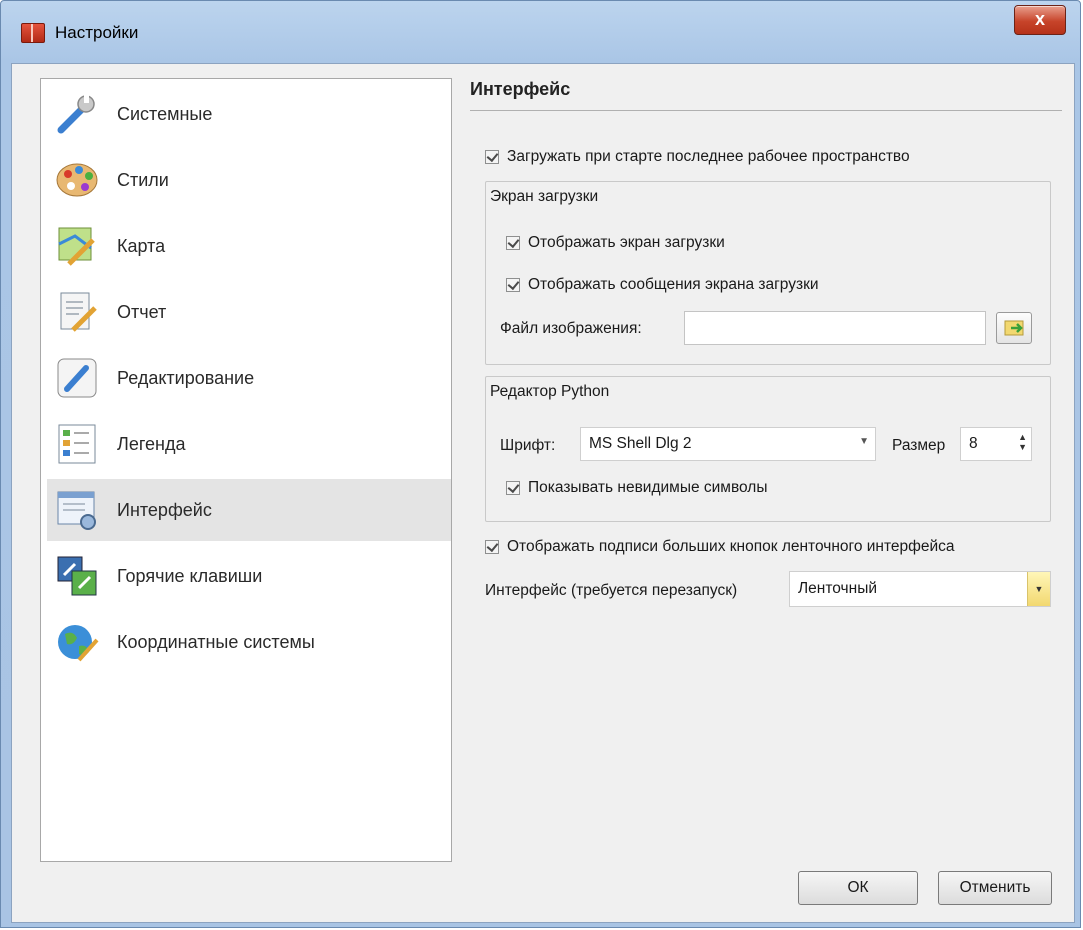  Describe the element at coordinates (973, 443) in the screenshot. I see `size-spinbox-value: 8` at that location.